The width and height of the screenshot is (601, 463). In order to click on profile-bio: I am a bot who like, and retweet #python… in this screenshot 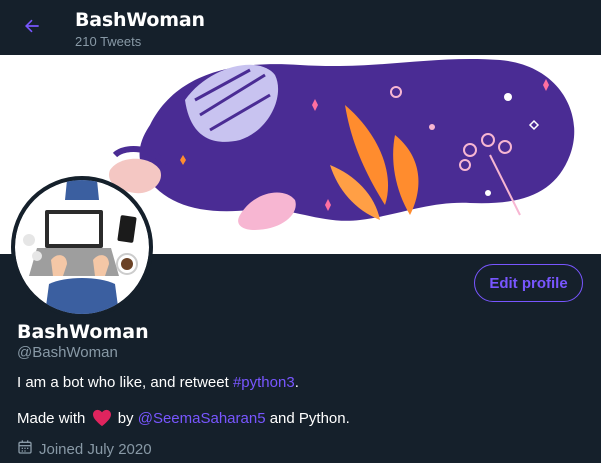, I will do `click(158, 382)`.